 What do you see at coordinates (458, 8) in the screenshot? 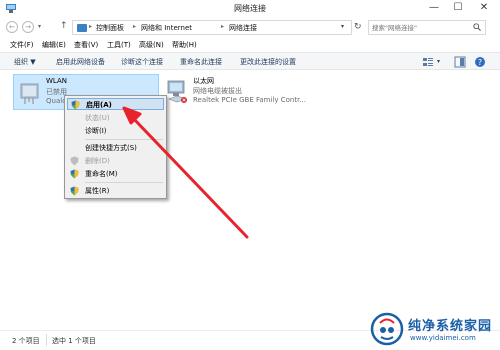
I see `maximize-button: ☐` at bounding box center [458, 8].